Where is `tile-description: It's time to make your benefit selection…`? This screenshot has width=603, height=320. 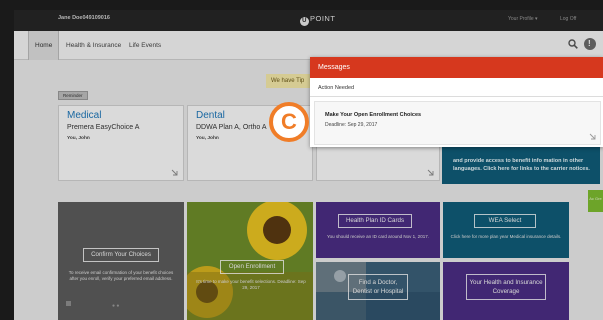 tile-description: It's time to make your benefit selection… is located at coordinates (251, 284).